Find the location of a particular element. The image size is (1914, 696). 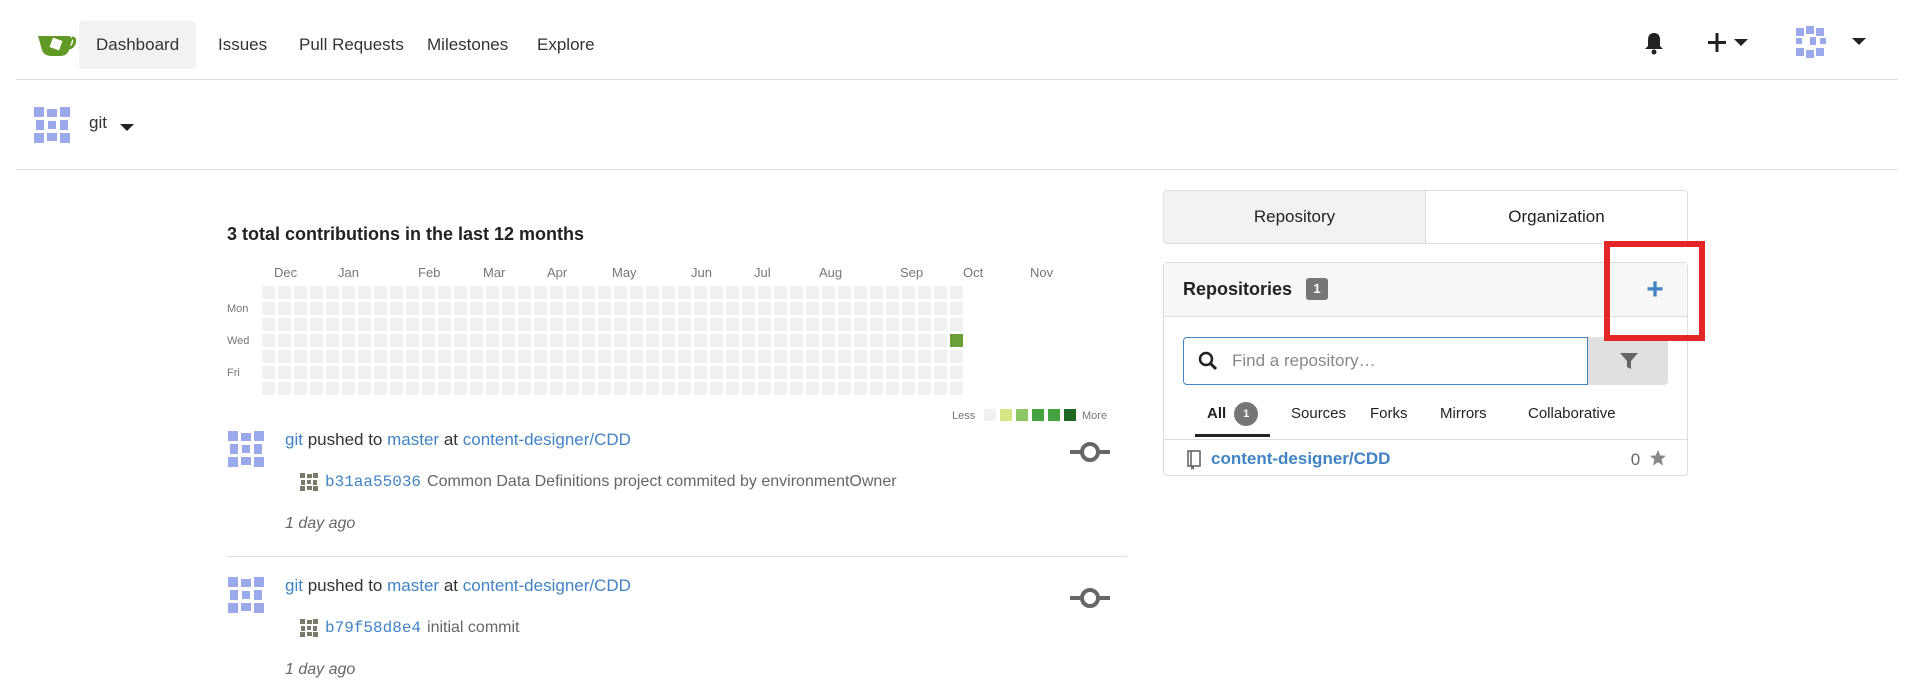

chevron-down-icon is located at coordinates (127, 127).